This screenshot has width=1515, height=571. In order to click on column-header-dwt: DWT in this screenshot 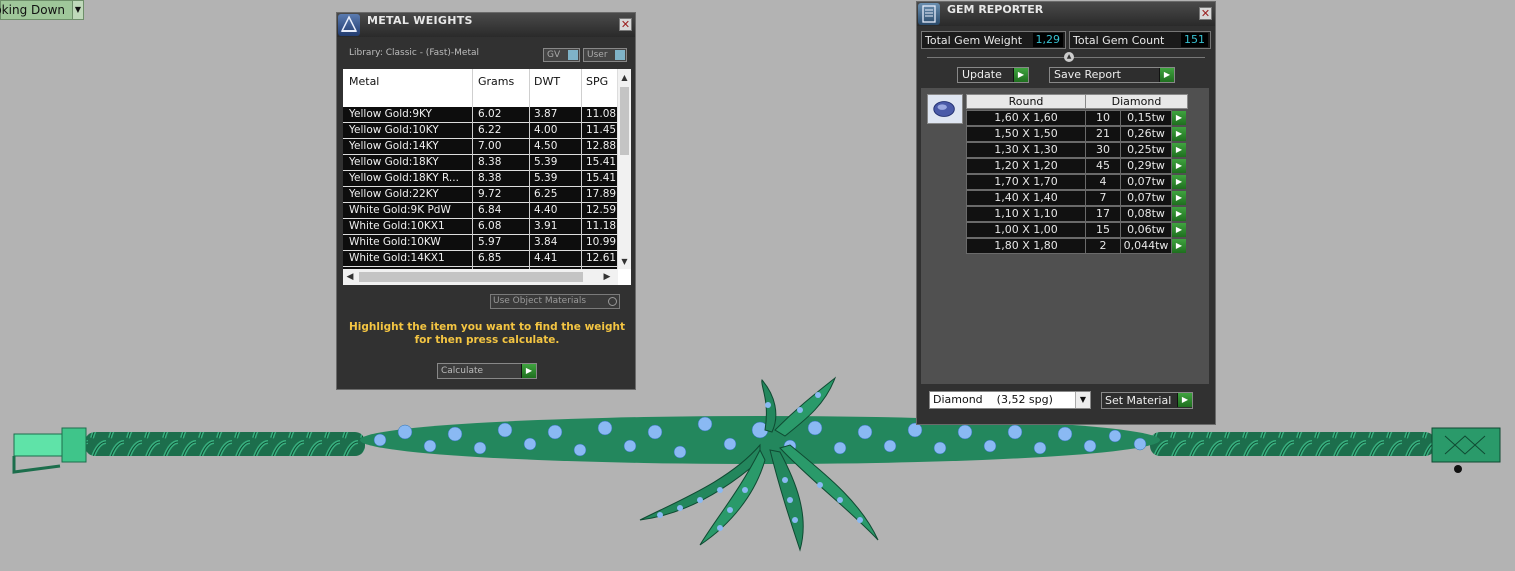, I will do `click(557, 81)`.